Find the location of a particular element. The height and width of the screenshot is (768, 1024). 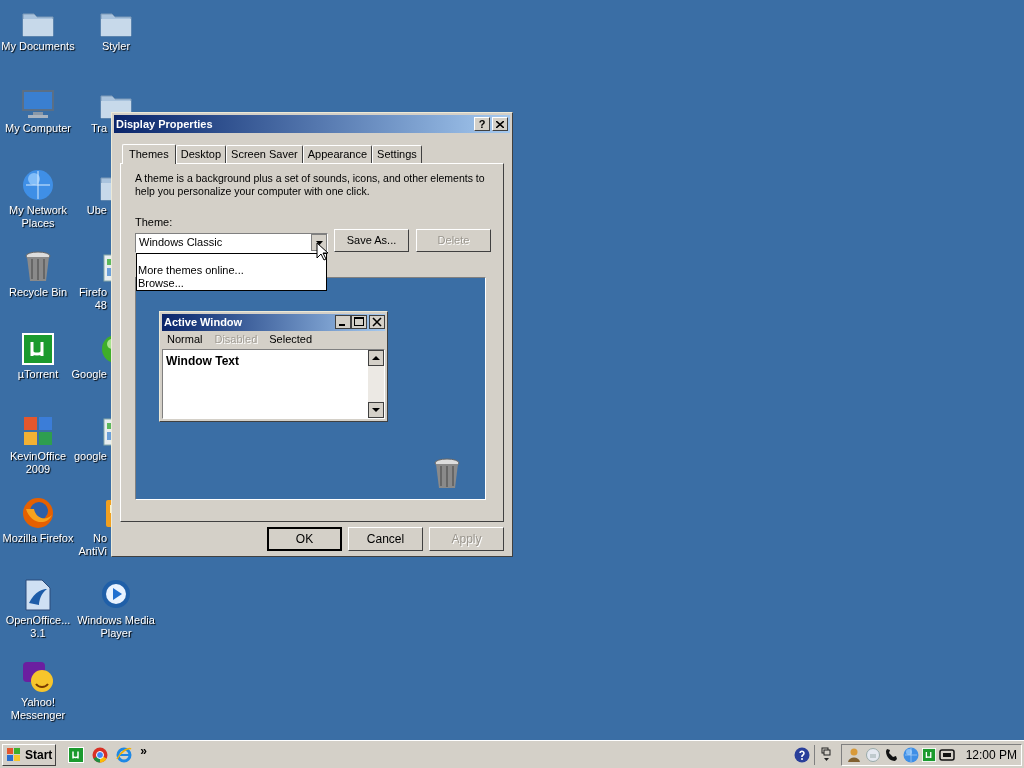

tab: Screen Saver is located at coordinates (264, 154).